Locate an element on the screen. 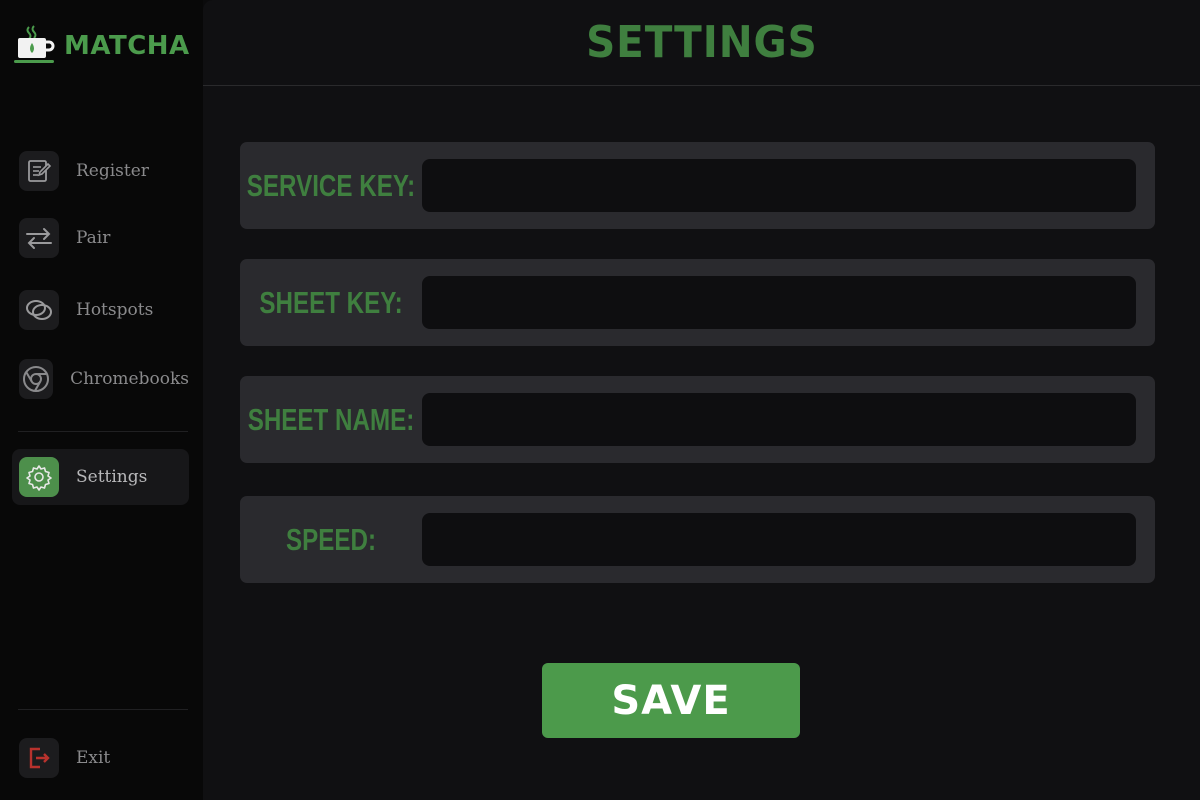  service-key-row: SERVICE KEY: is located at coordinates (697, 185).